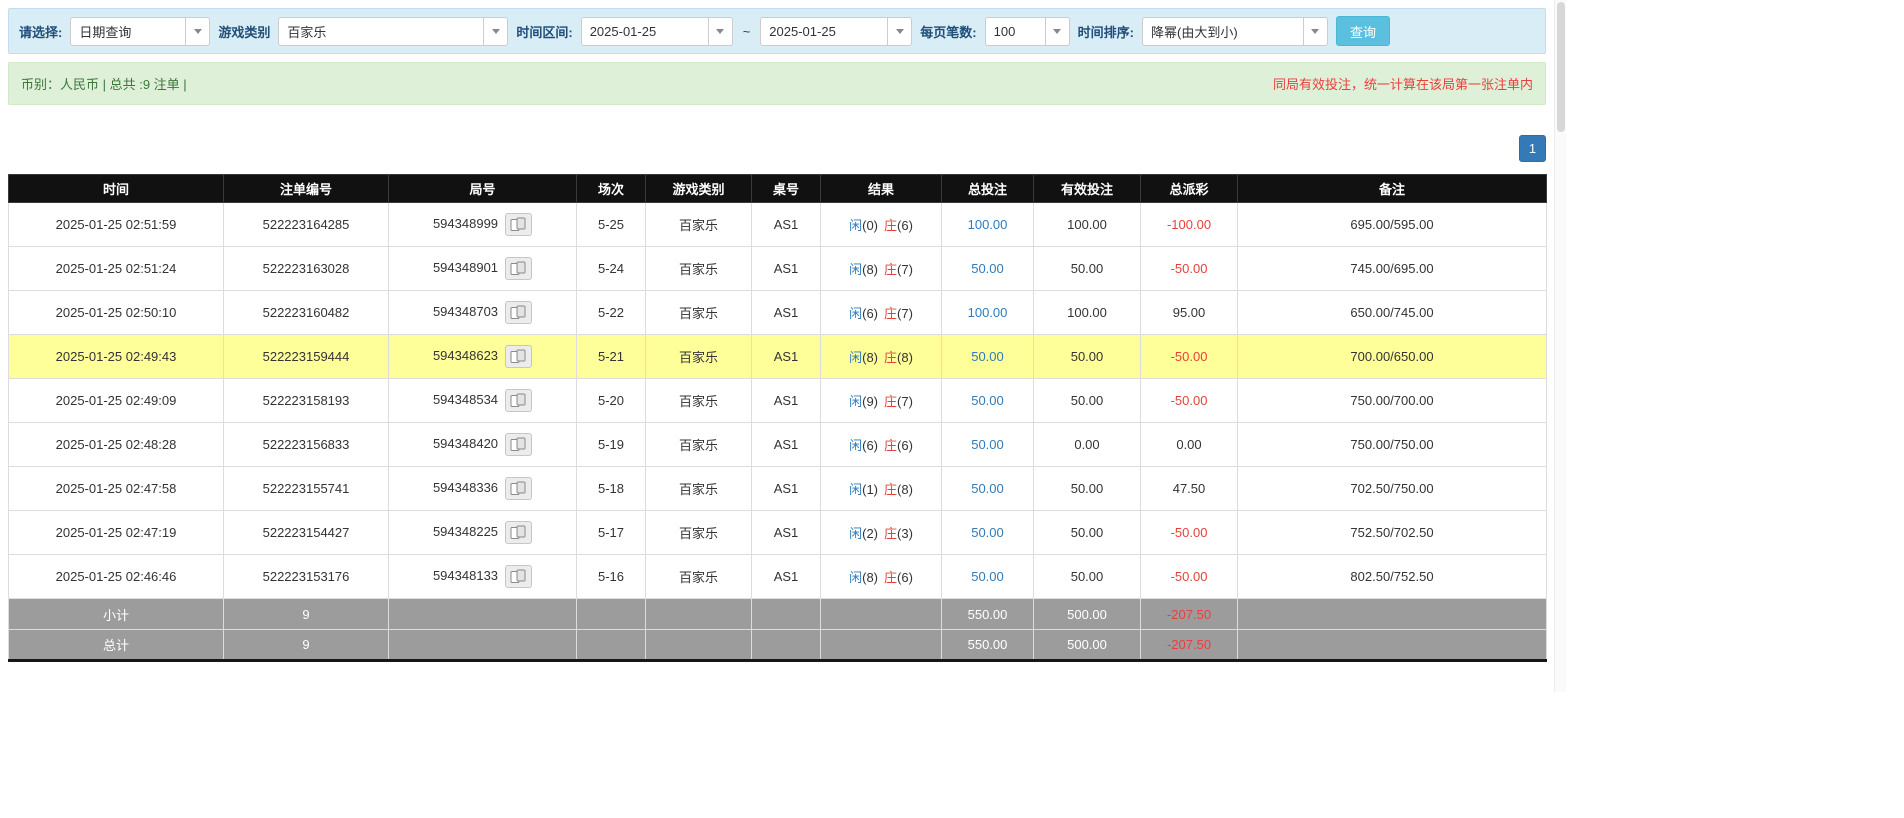  What do you see at coordinates (881, 224) in the screenshot?
I see `result-cell: 闲(0) 庄(6)` at bounding box center [881, 224].